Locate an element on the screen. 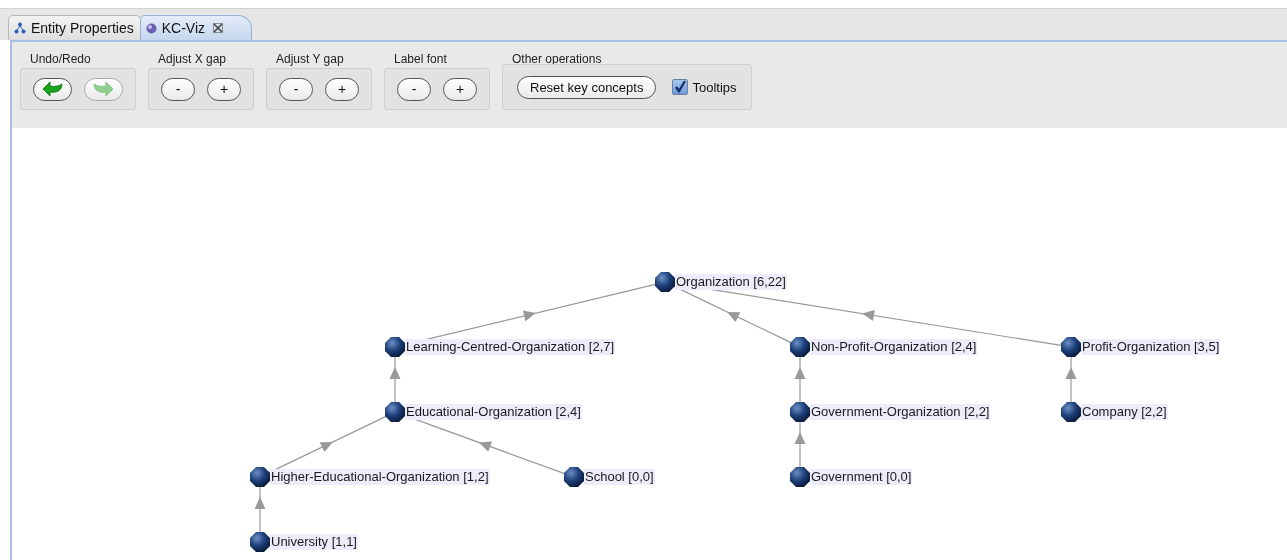 The width and height of the screenshot is (1287, 560). node-label: Government [0,0] is located at coordinates (861, 477).